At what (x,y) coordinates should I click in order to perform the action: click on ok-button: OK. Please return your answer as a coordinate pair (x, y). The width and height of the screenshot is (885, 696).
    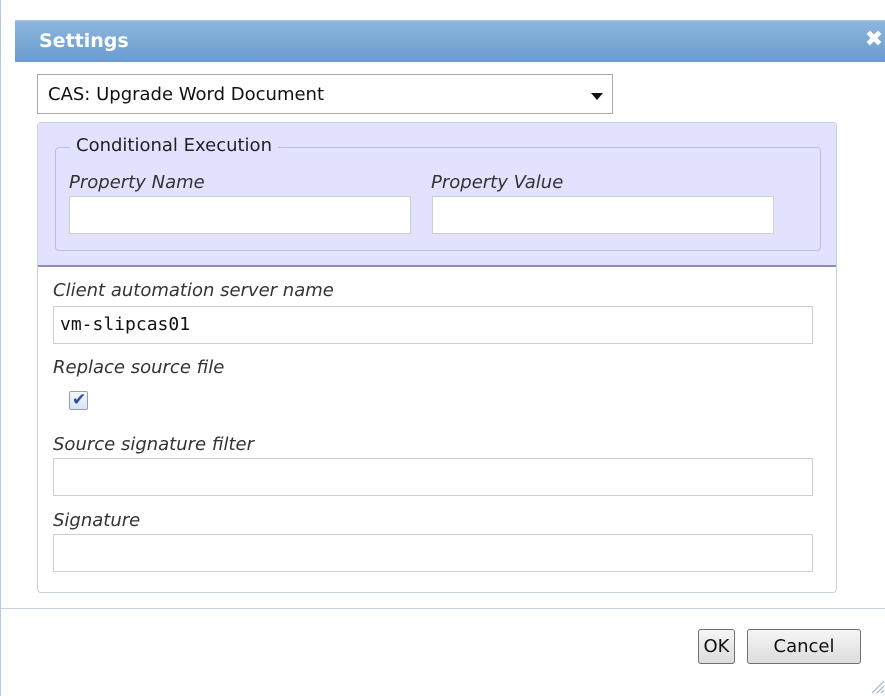
    Looking at the image, I should click on (716, 646).